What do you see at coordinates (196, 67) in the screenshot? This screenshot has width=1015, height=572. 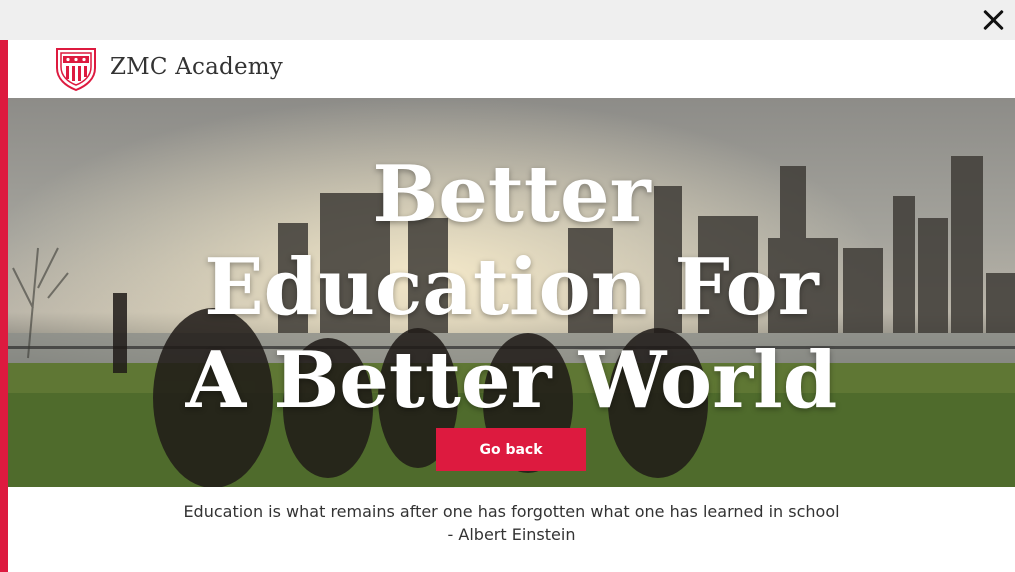 I see `brand-name: ZMC Academy` at bounding box center [196, 67].